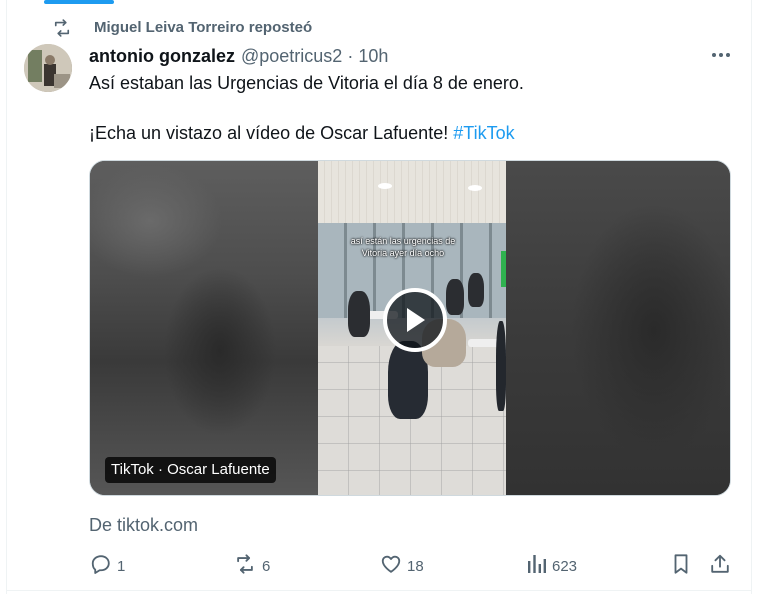 The image size is (758, 594). I want to click on reply-button: 1, so click(107, 566).